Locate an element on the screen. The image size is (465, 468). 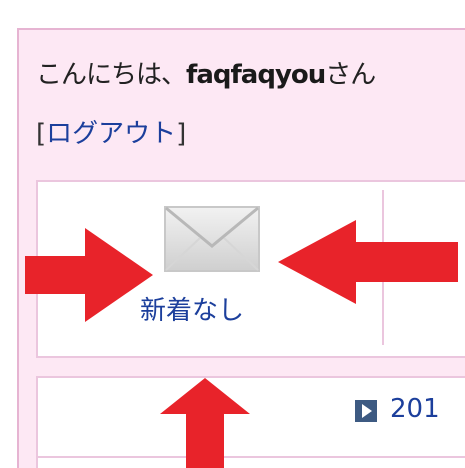
arrow-left is located at coordinates (368, 262).